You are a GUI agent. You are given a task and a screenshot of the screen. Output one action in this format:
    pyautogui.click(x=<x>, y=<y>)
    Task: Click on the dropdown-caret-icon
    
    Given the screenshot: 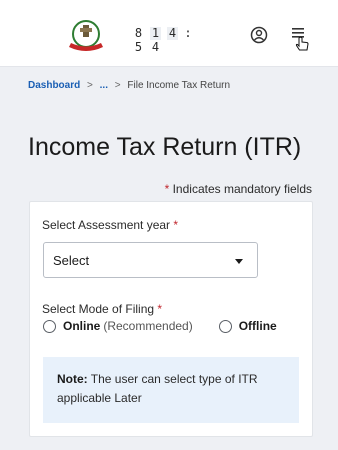 What is the action you would take?
    pyautogui.click(x=239, y=261)
    